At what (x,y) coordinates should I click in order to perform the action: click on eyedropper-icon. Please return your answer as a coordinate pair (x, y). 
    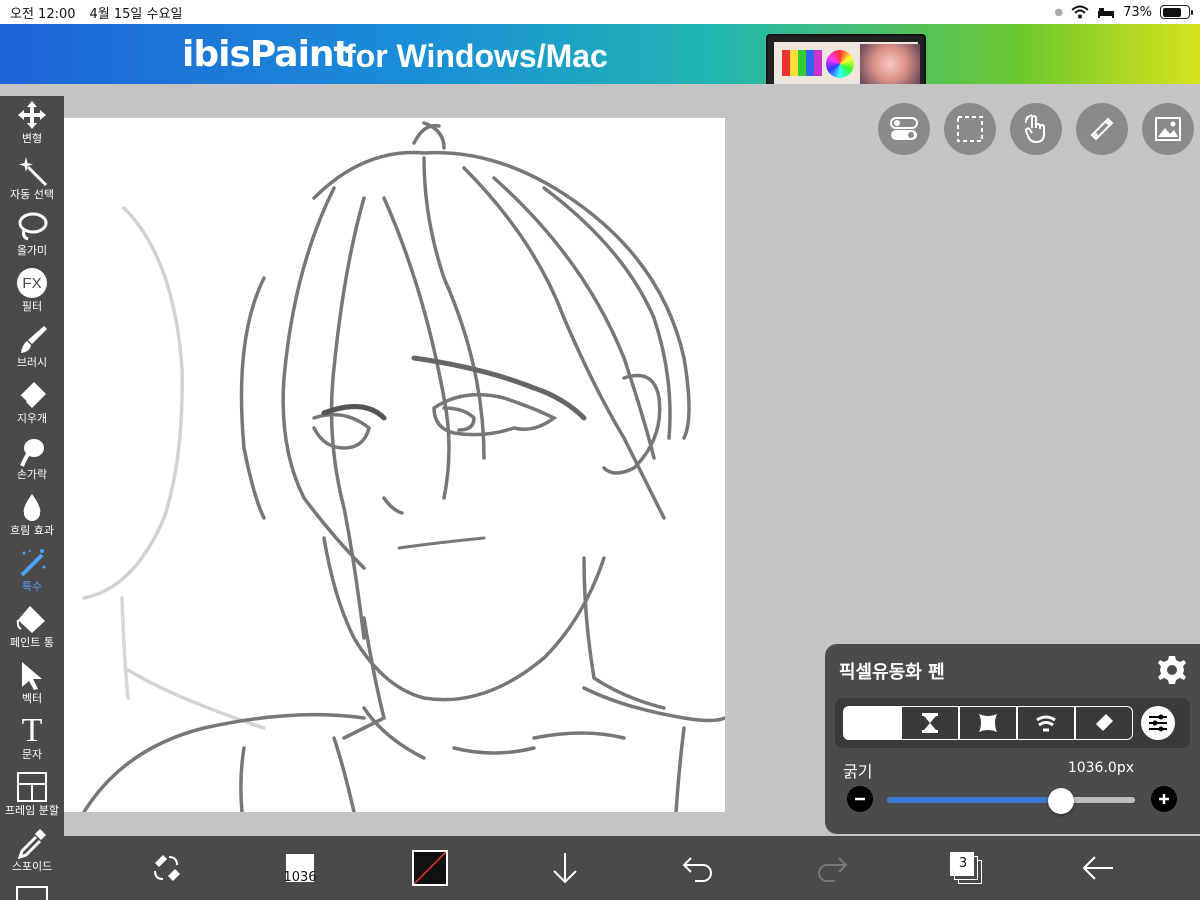
    Looking at the image, I should click on (31, 844).